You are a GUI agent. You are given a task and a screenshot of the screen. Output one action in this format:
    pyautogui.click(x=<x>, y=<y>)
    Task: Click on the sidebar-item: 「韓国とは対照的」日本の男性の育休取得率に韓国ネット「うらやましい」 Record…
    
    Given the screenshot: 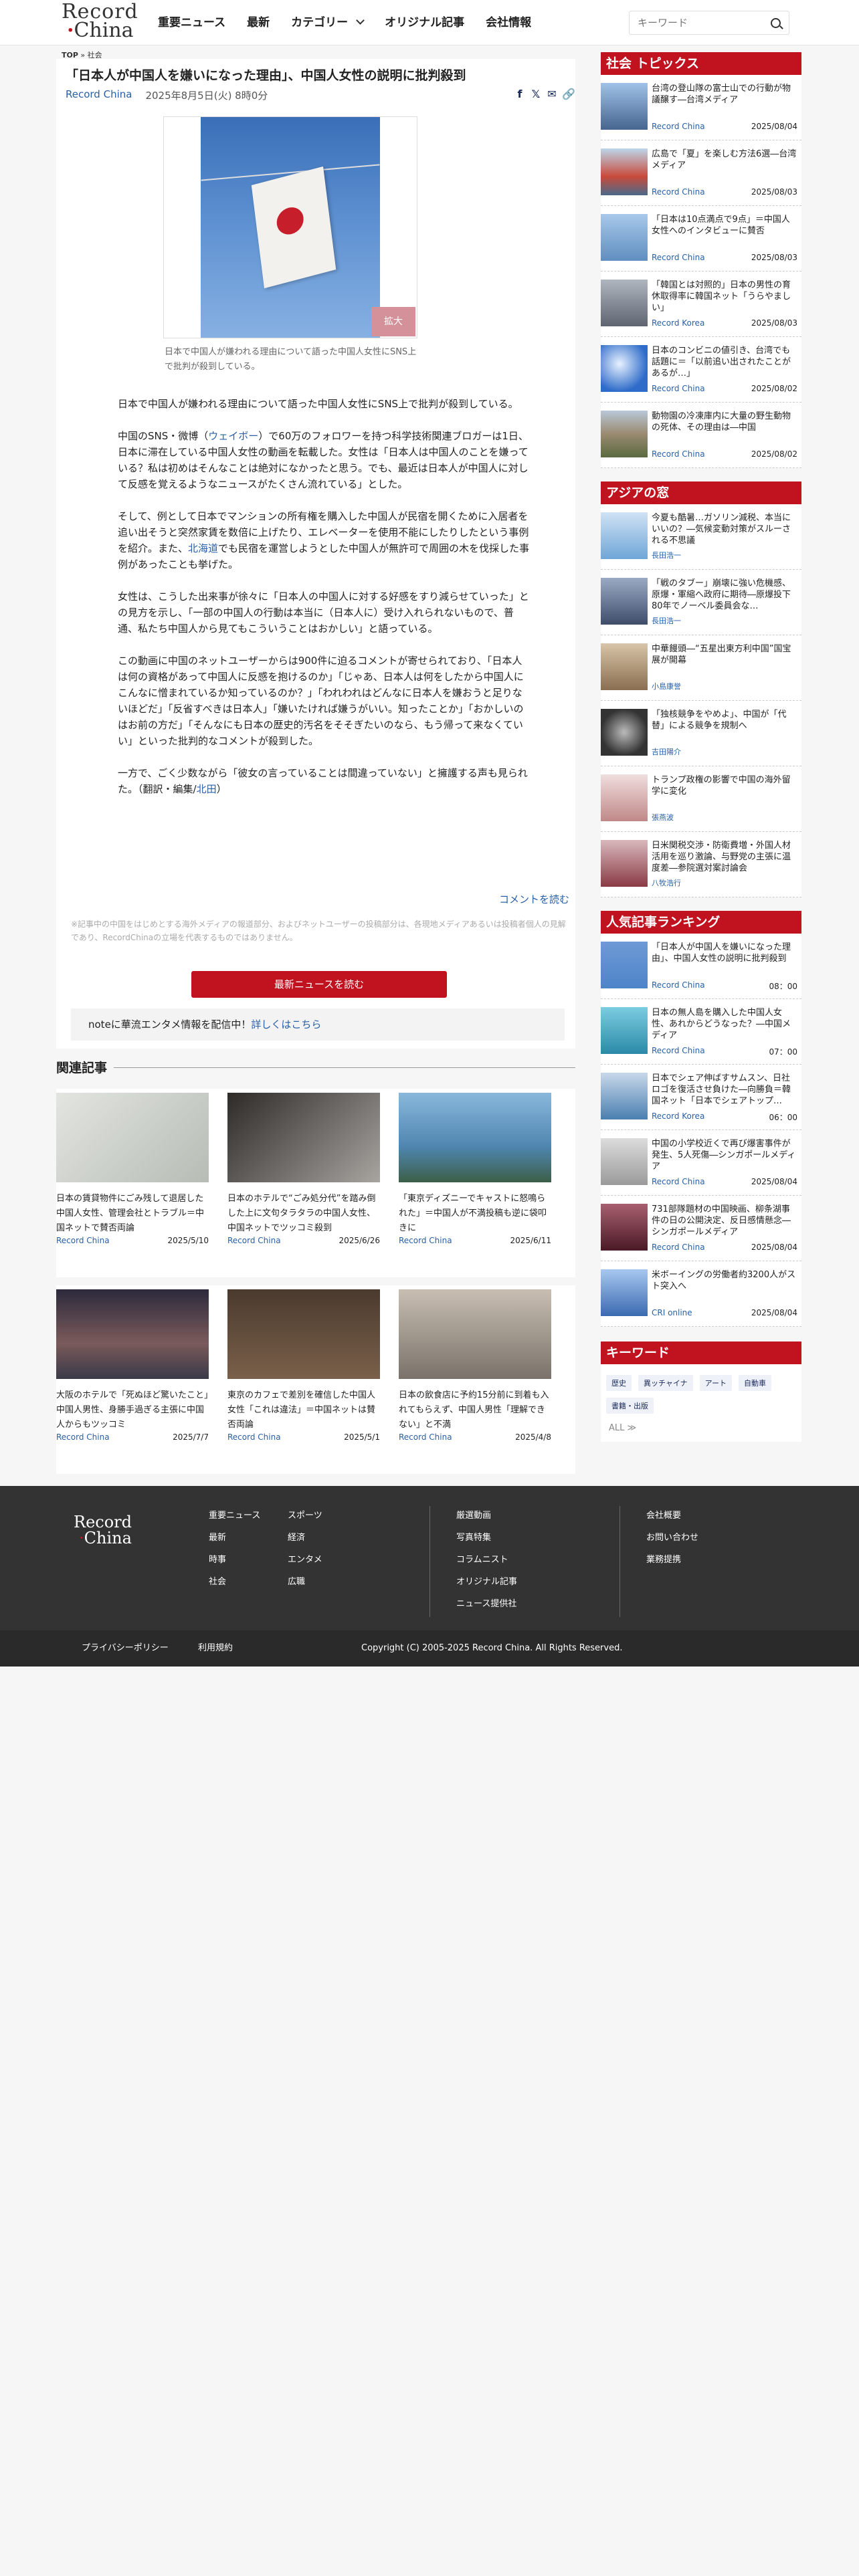 What is the action you would take?
    pyautogui.click(x=701, y=304)
    